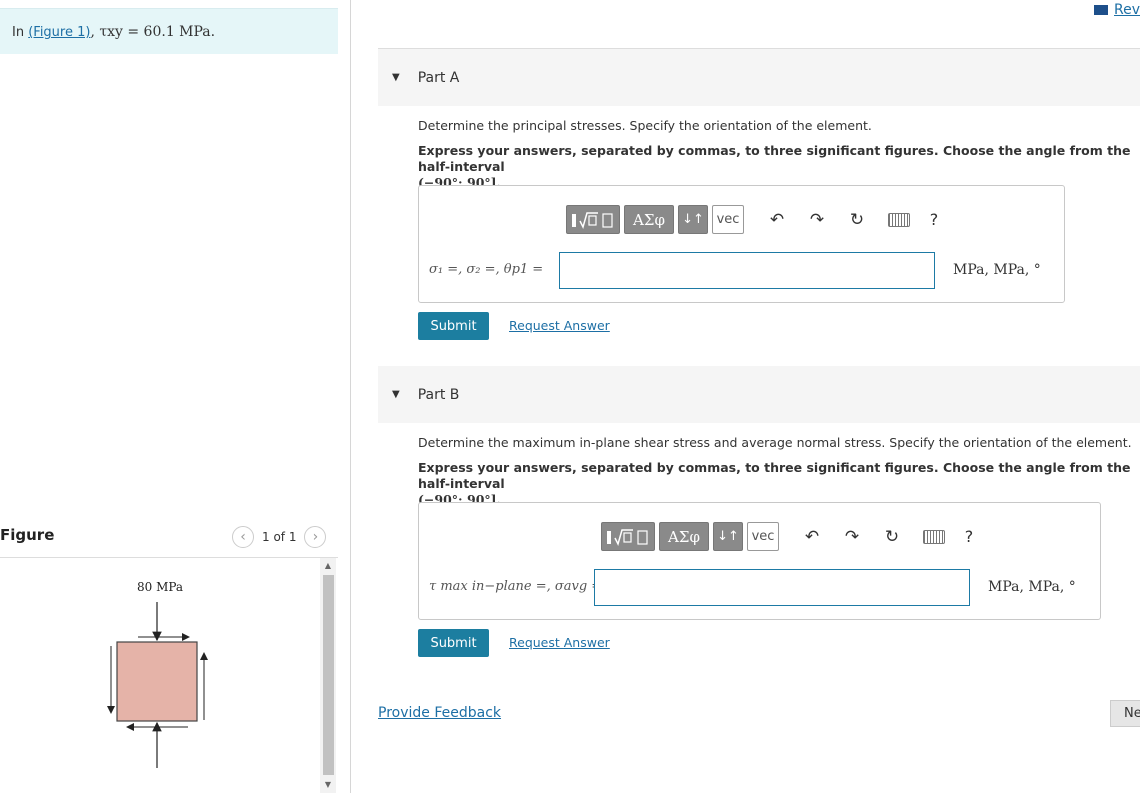 The image size is (1140, 793). I want to click on figure-scrollbar-thumb, so click(328, 675).